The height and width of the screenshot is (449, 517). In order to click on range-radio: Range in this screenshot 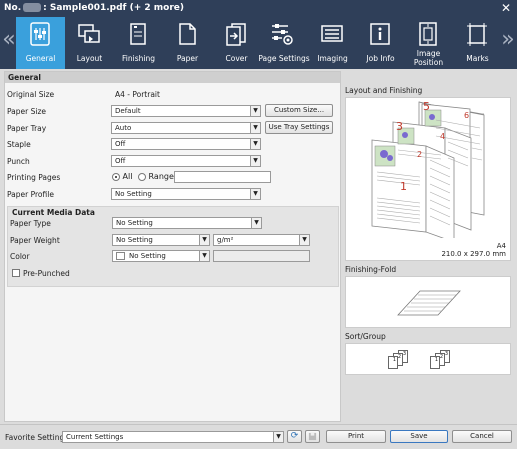, I will do `click(156, 176)`.